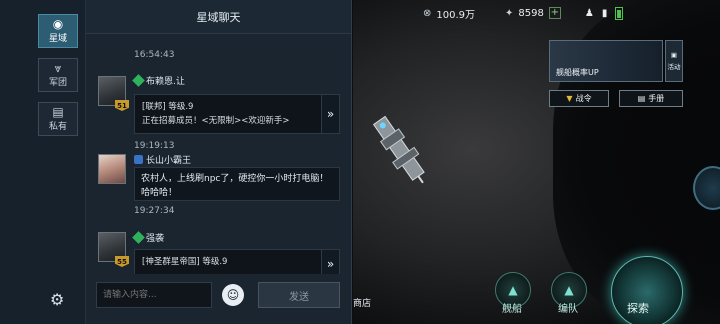 This screenshot has height=324, width=720. I want to click on card-text: 正在招募成员！<无限制><欢迎新手>, so click(216, 121).